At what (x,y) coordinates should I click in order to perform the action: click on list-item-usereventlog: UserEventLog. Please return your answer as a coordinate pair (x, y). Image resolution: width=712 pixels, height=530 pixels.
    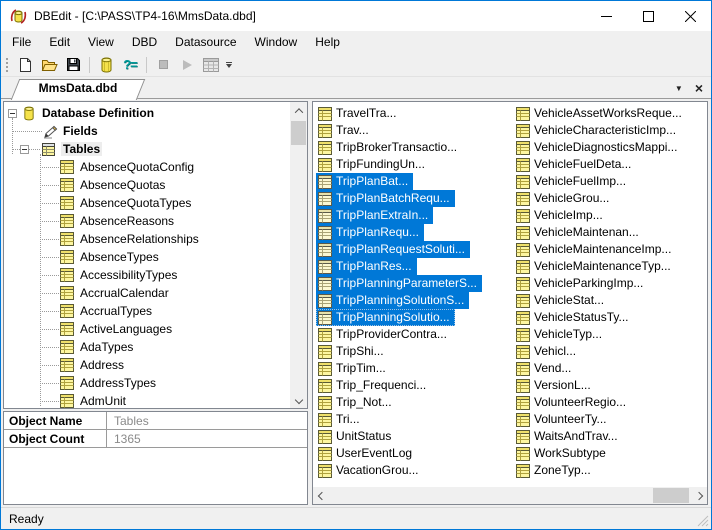
    Looking at the image, I should click on (366, 453).